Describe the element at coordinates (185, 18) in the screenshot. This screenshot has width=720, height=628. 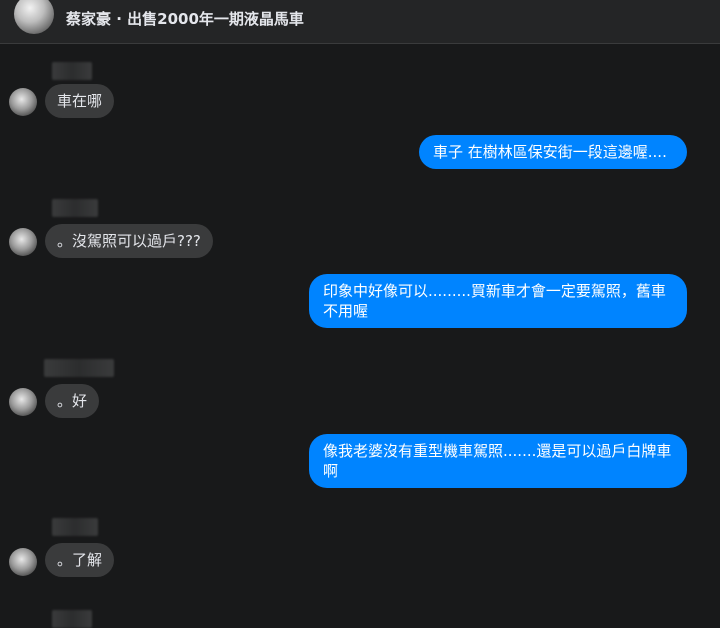
I see `conversation-title: 蔡家豪 · 出售2000年一期液晶馬車` at that location.